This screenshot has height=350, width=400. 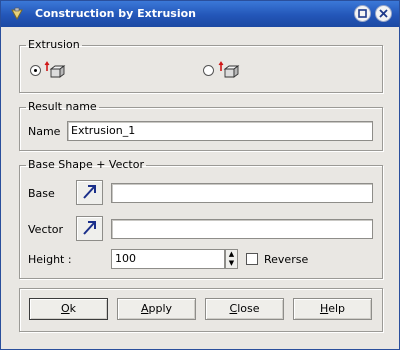 What do you see at coordinates (160, 308) in the screenshot?
I see `apply-label: pply` at bounding box center [160, 308].